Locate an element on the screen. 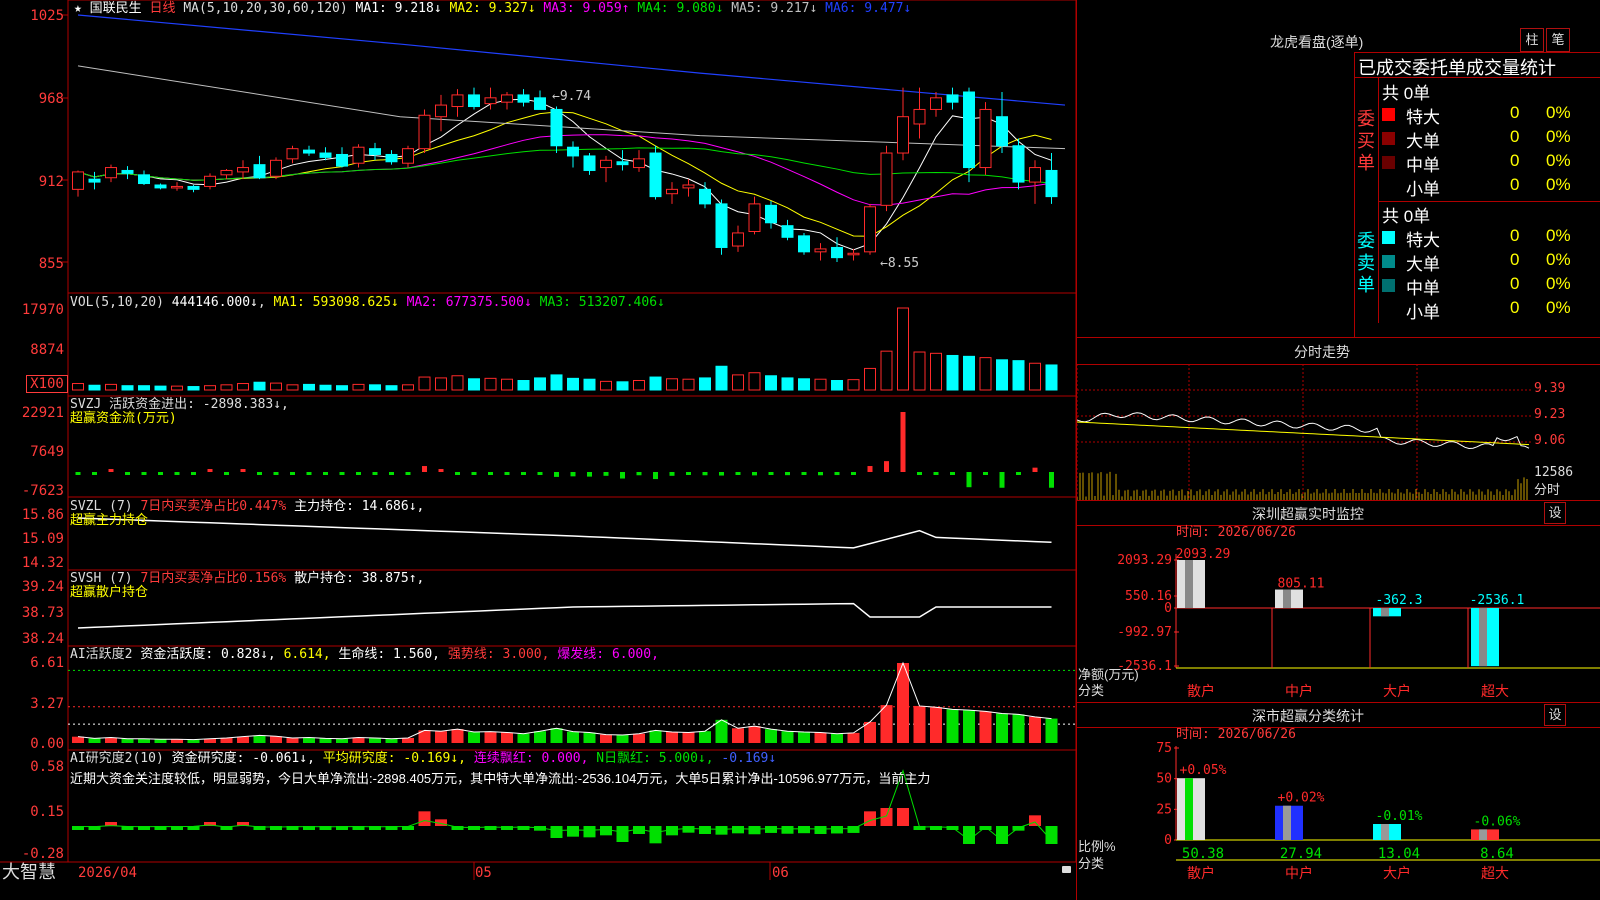  star-icon: ★ is located at coordinates (78, 8).